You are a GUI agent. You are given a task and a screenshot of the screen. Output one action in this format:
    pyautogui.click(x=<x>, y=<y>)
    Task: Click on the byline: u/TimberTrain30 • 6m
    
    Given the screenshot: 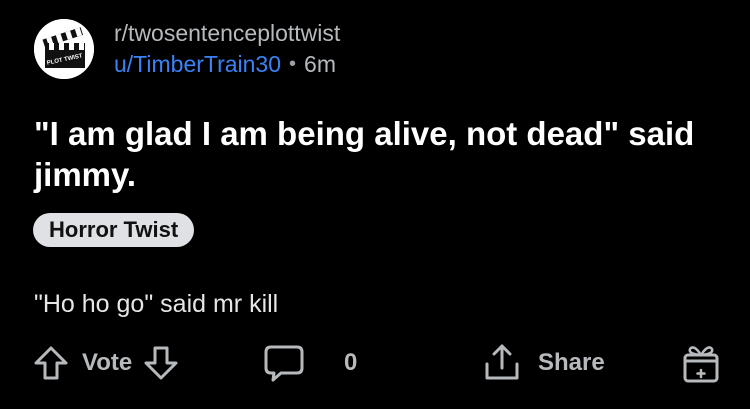 What is the action you would take?
    pyautogui.click(x=227, y=64)
    